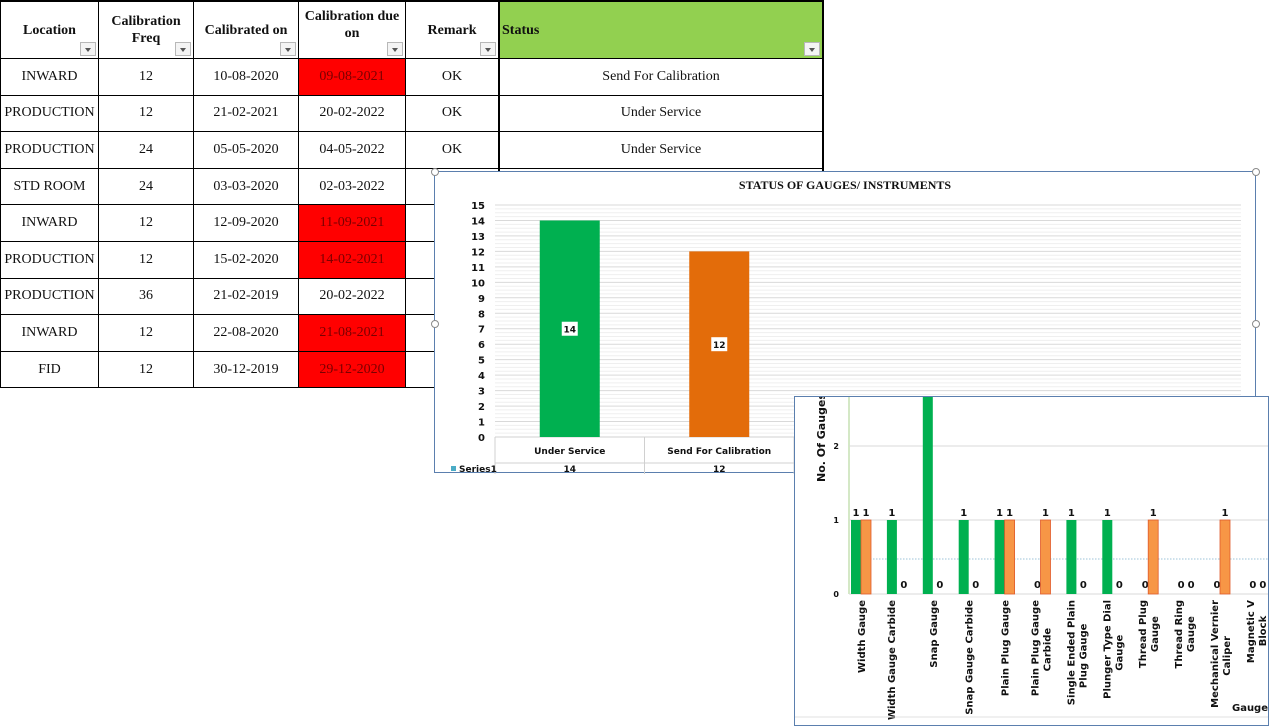 Image resolution: width=1280 pixels, height=726 pixels. I want to click on y-tick-label: 2, so click(481, 407).